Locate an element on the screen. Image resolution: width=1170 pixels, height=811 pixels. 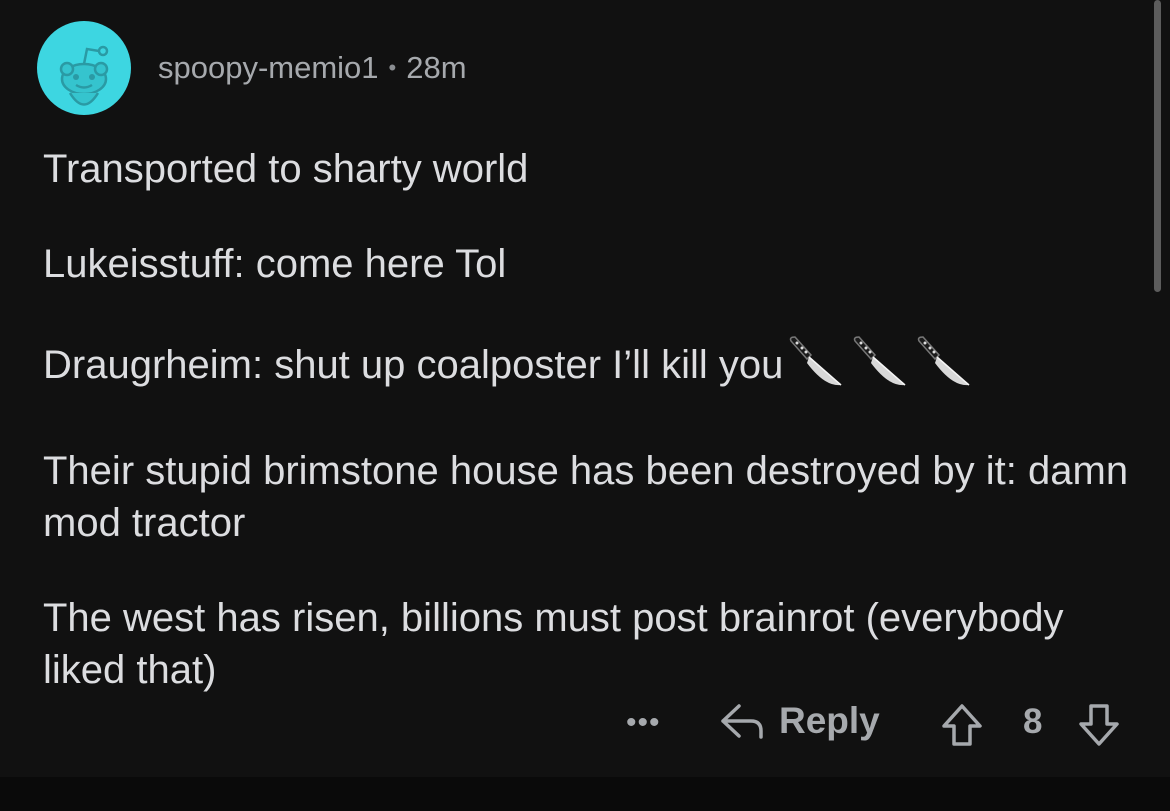
more-options-button: ••• is located at coordinates (643, 723).